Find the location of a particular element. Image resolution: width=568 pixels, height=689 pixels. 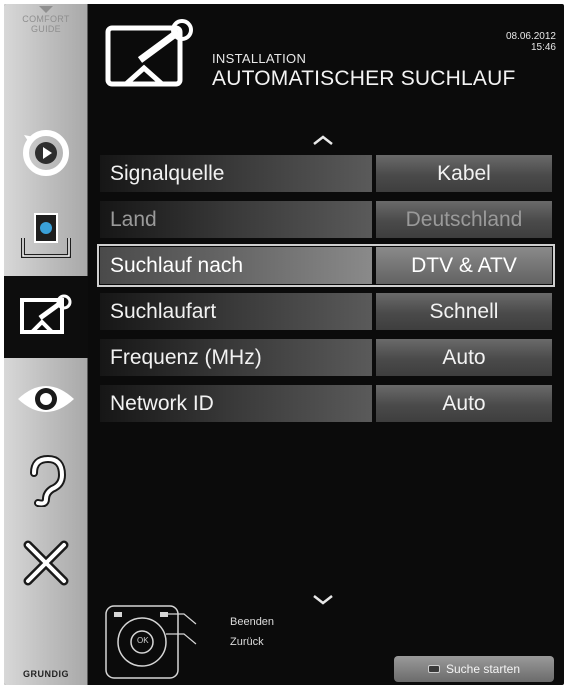

start-search-label: Suche starten is located at coordinates (483, 669).